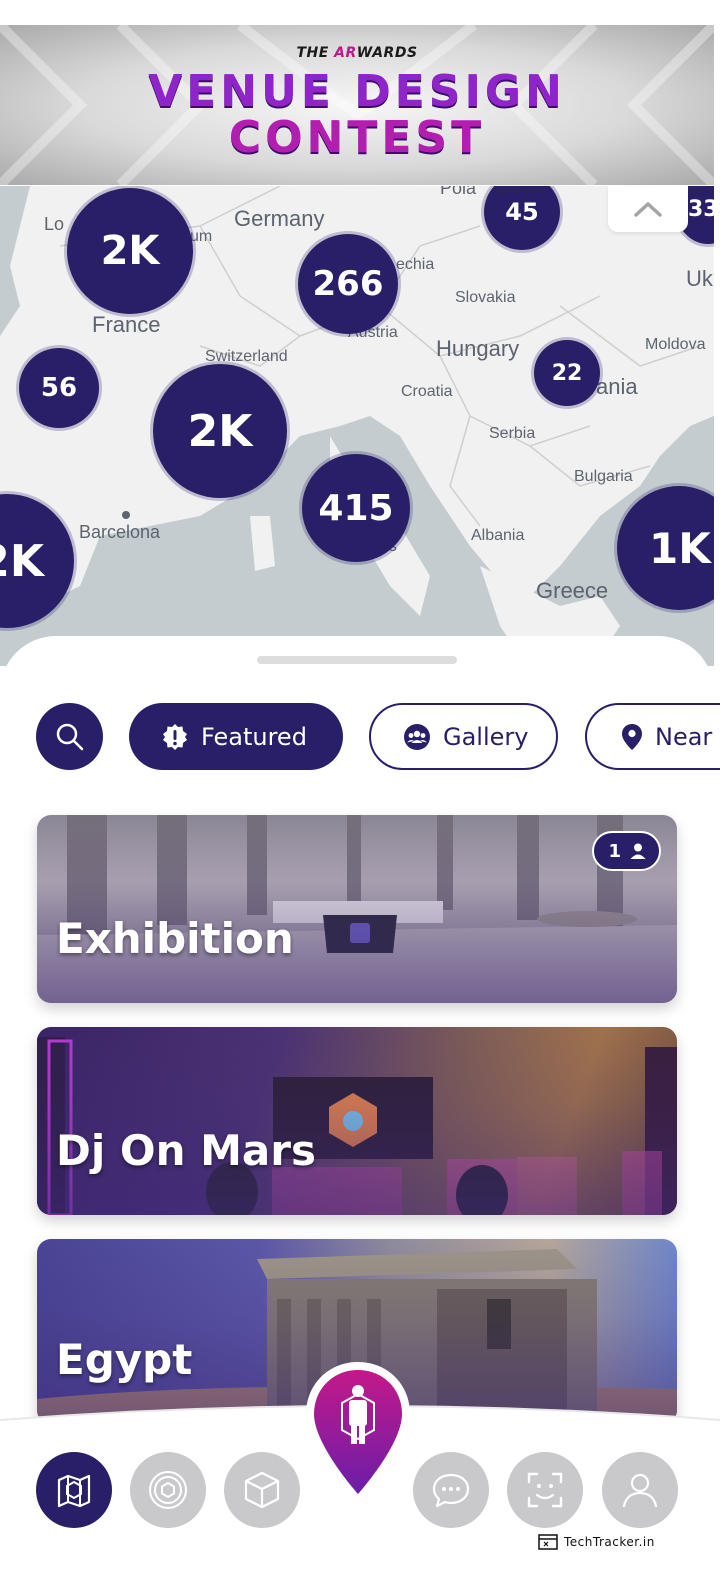  What do you see at coordinates (567, 373) in the screenshot?
I see `cluster-marker: 22` at bounding box center [567, 373].